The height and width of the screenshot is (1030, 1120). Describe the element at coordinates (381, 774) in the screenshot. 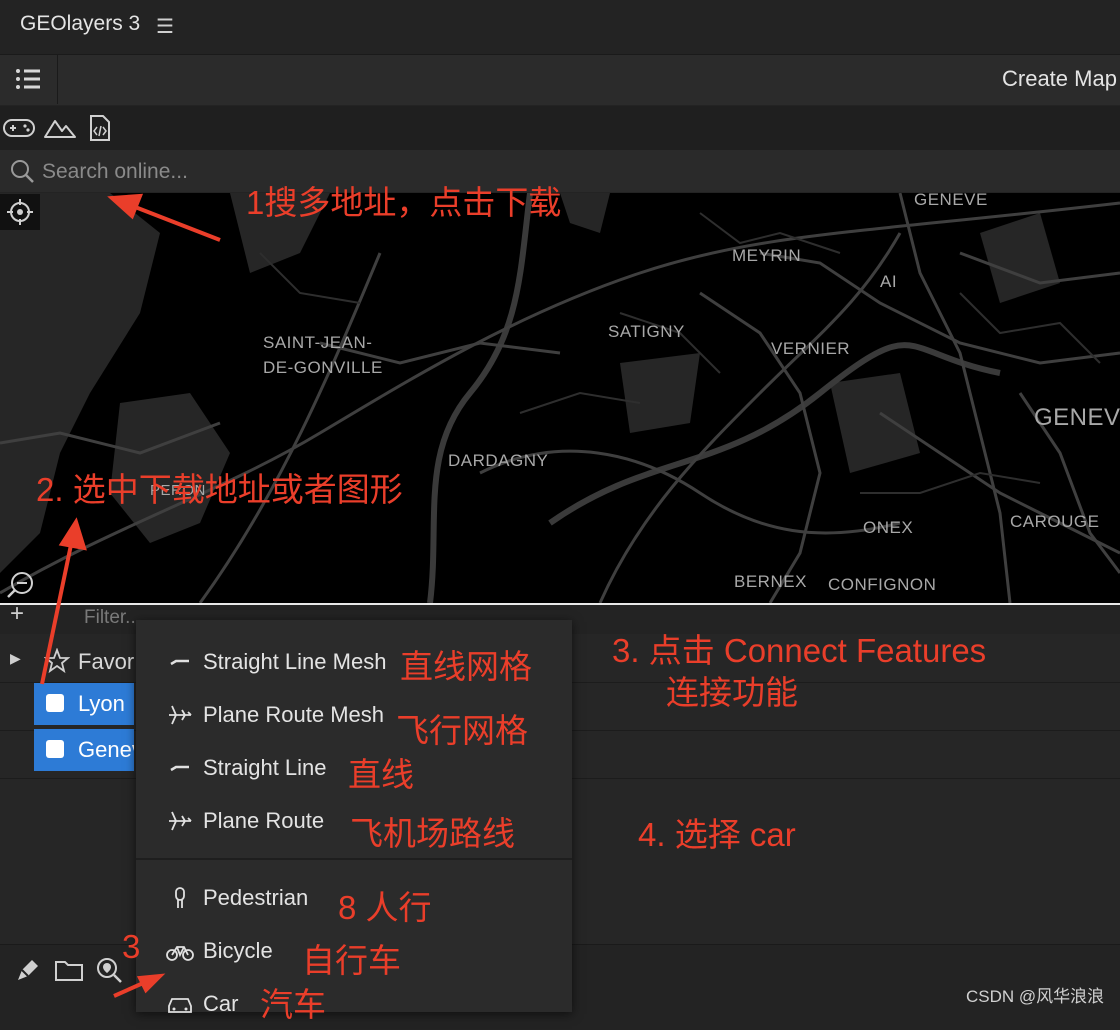

I see `annotation-straight-line: 直线` at that location.